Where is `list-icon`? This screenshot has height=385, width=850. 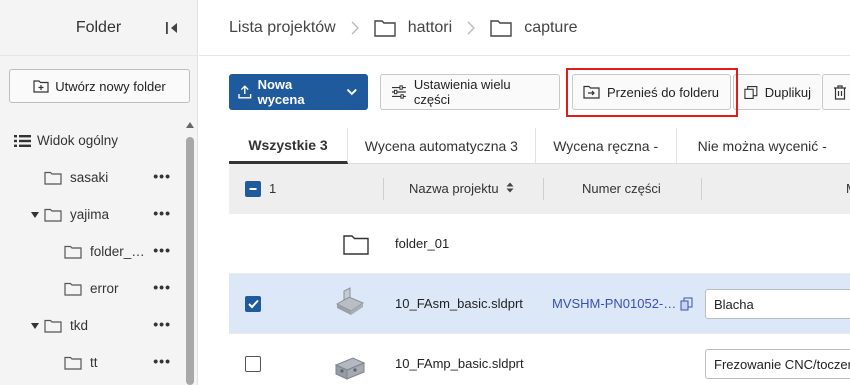 list-icon is located at coordinates (22, 140).